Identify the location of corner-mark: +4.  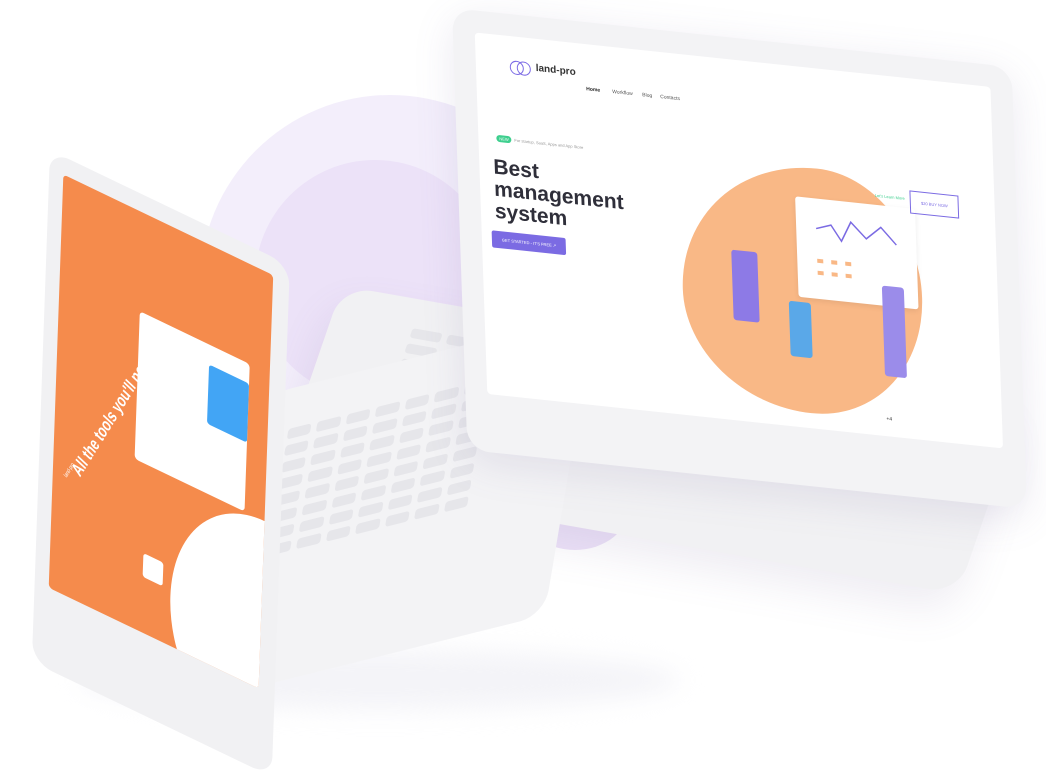
(889, 419).